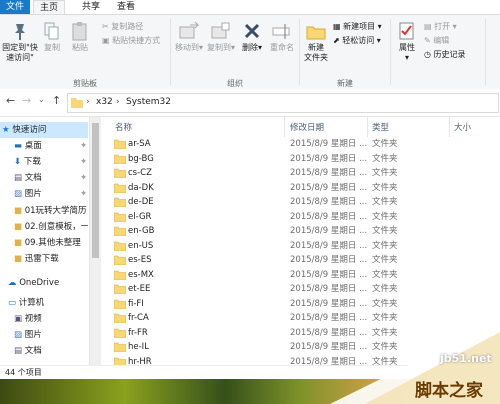 This screenshot has height=404, width=500. Describe the element at coordinates (485, 52) in the screenshot. I see `group-divider` at that location.